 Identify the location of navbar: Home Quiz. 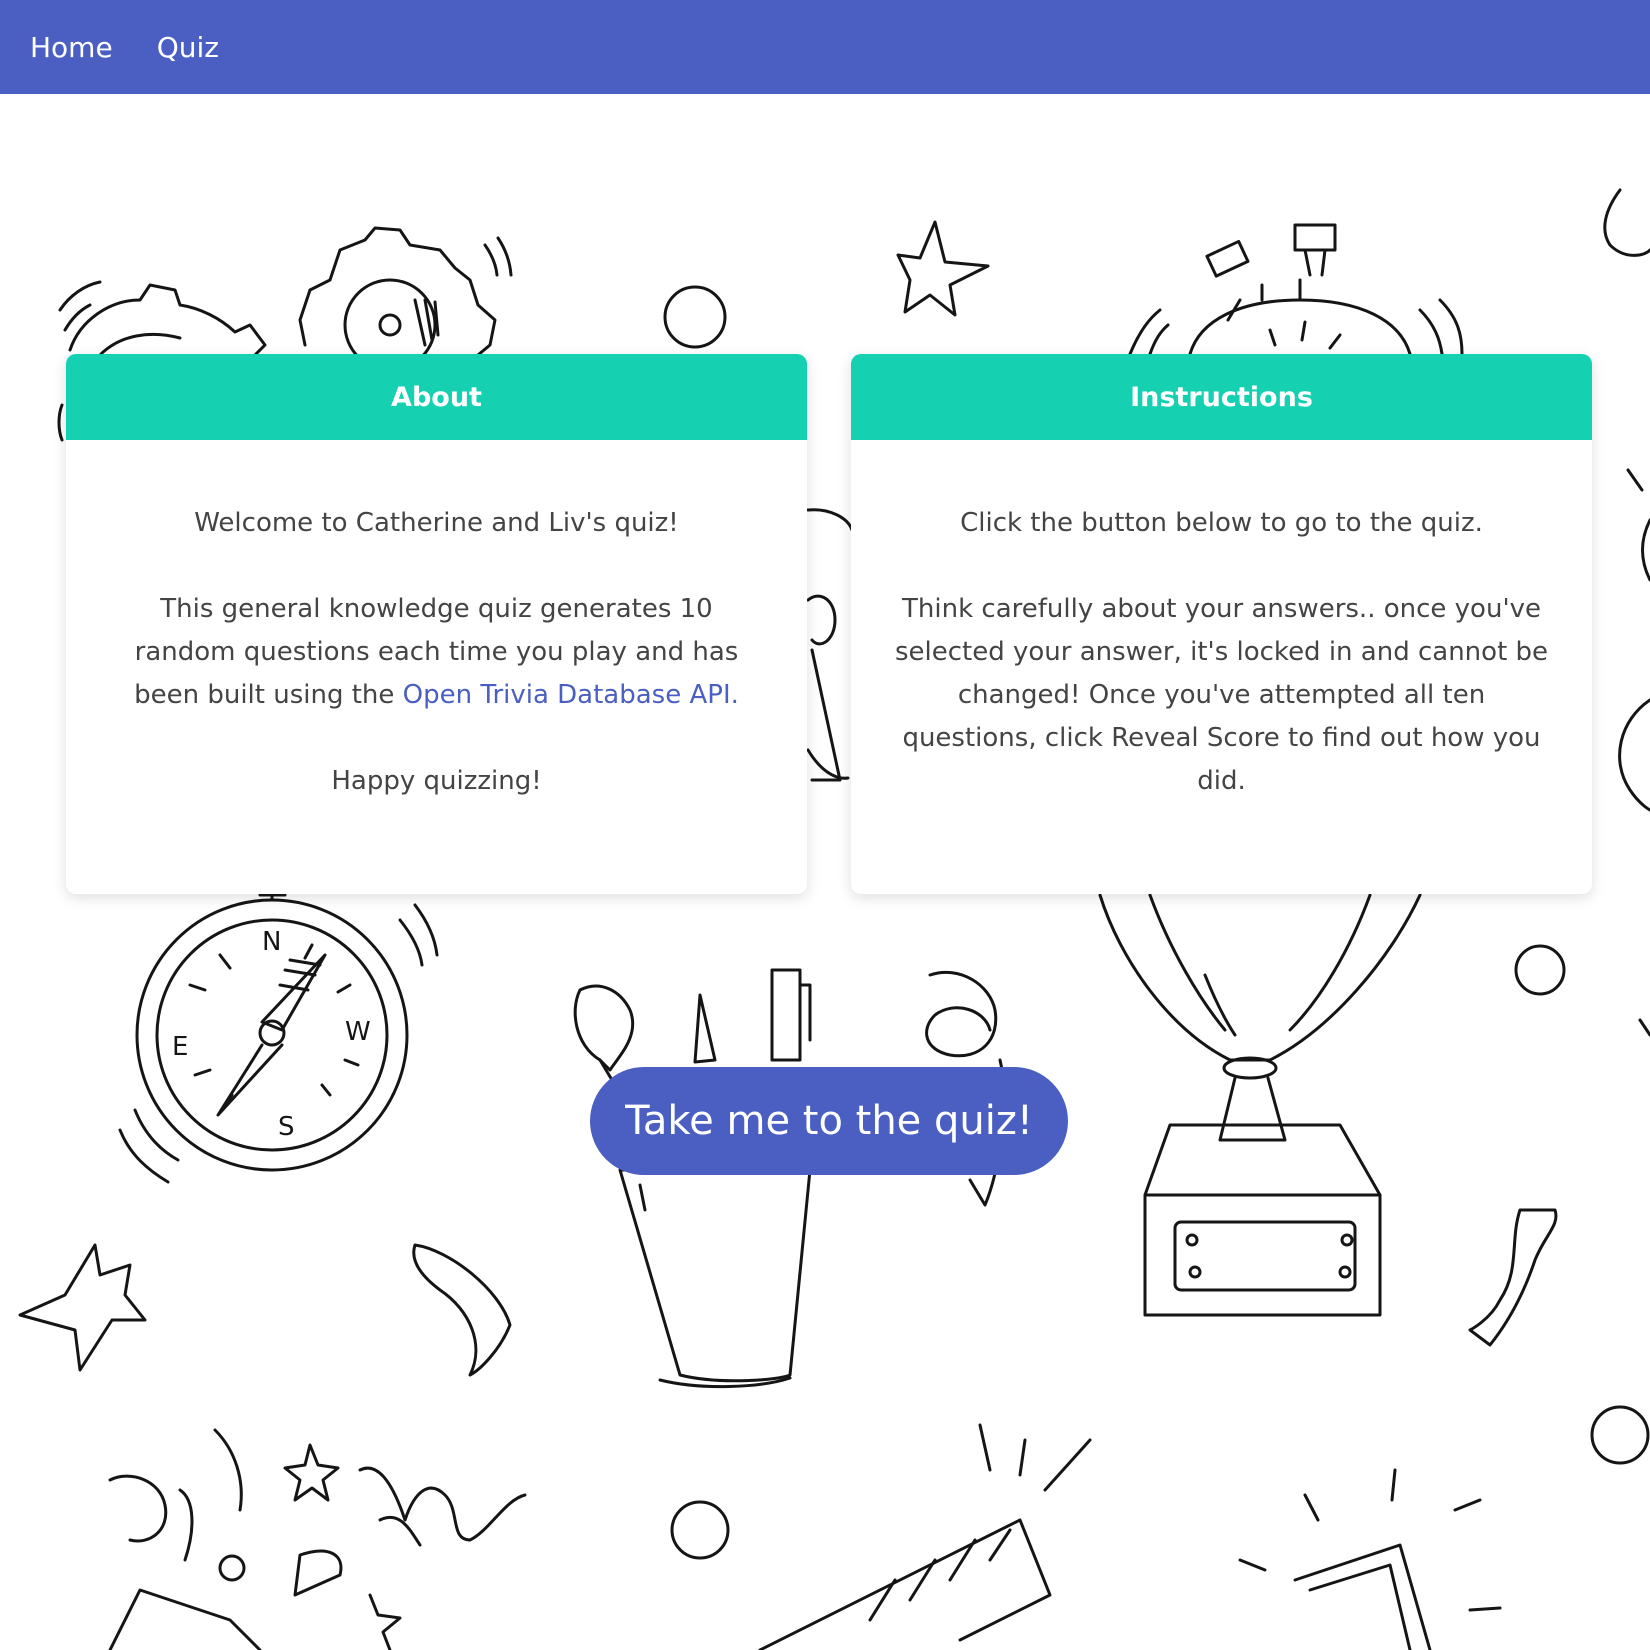
(825, 47).